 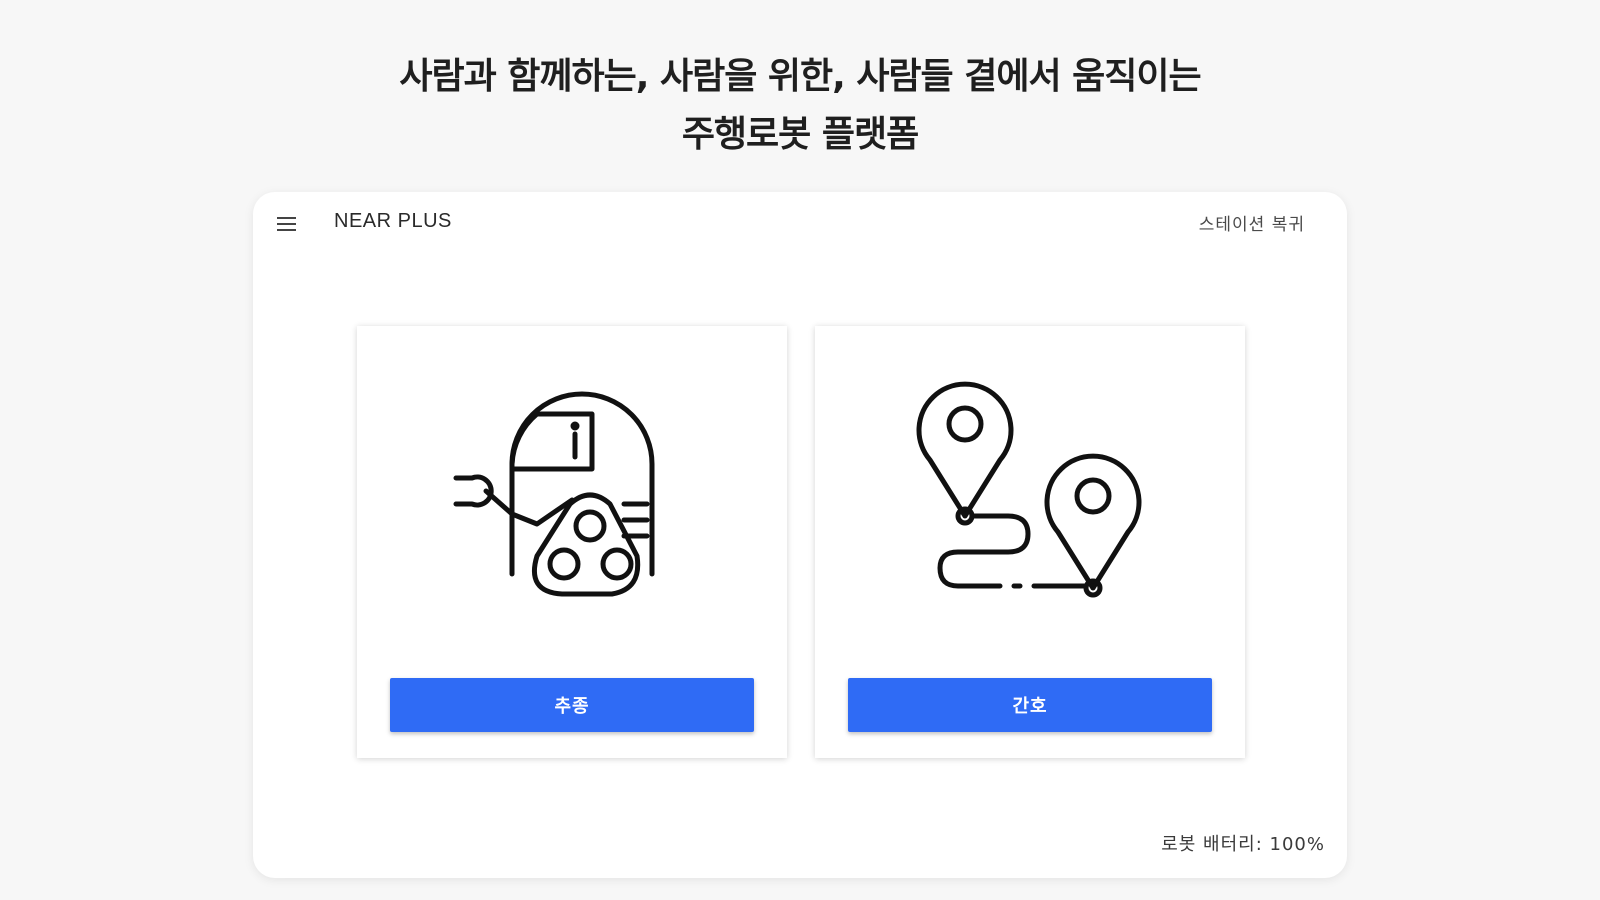 What do you see at coordinates (1029, 489) in the screenshot?
I see `route-pins-icon` at bounding box center [1029, 489].